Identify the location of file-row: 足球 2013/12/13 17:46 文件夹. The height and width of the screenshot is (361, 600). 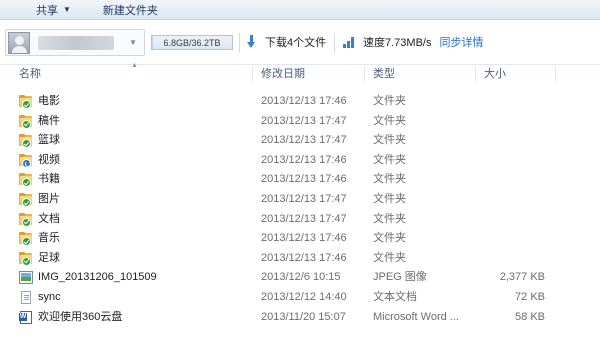
(300, 259).